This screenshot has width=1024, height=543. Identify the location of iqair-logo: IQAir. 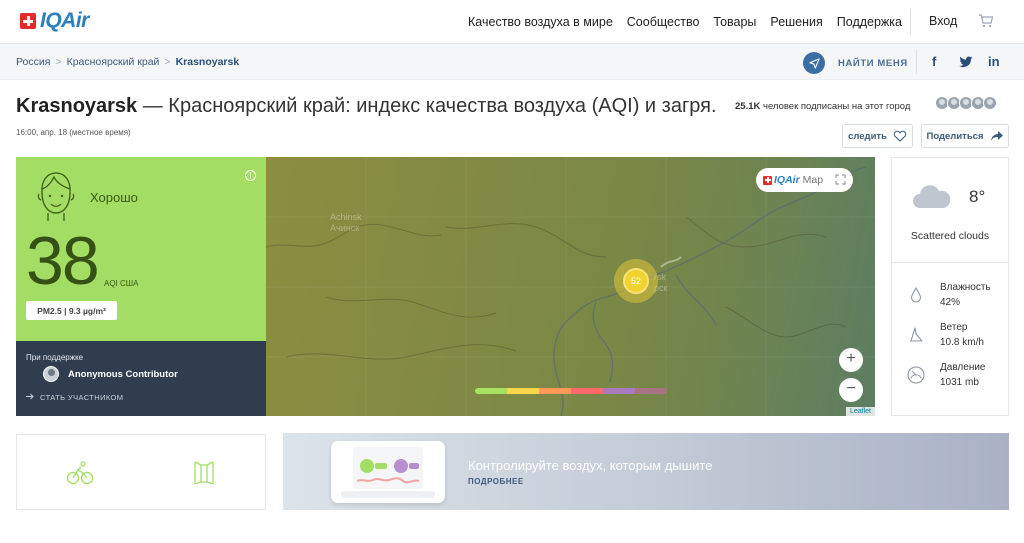
(54, 20).